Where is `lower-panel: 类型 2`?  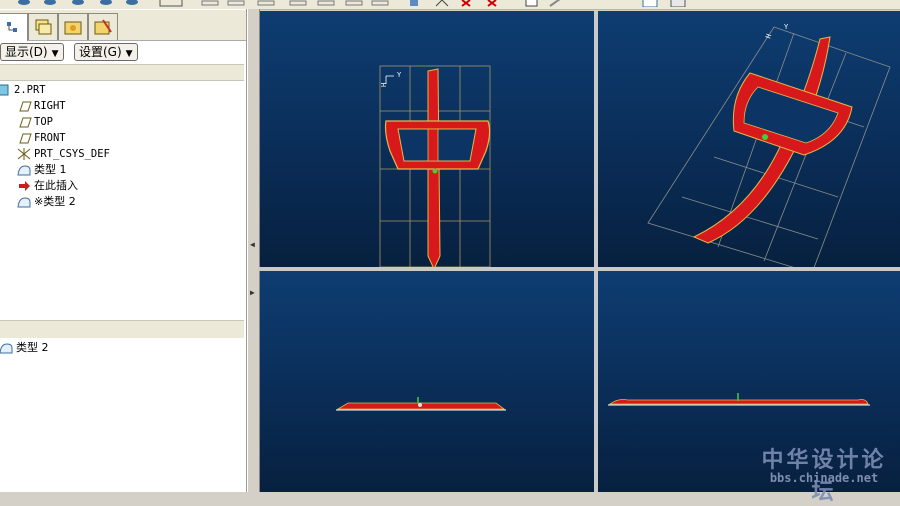
lower-panel: 类型 2 is located at coordinates (122, 415).